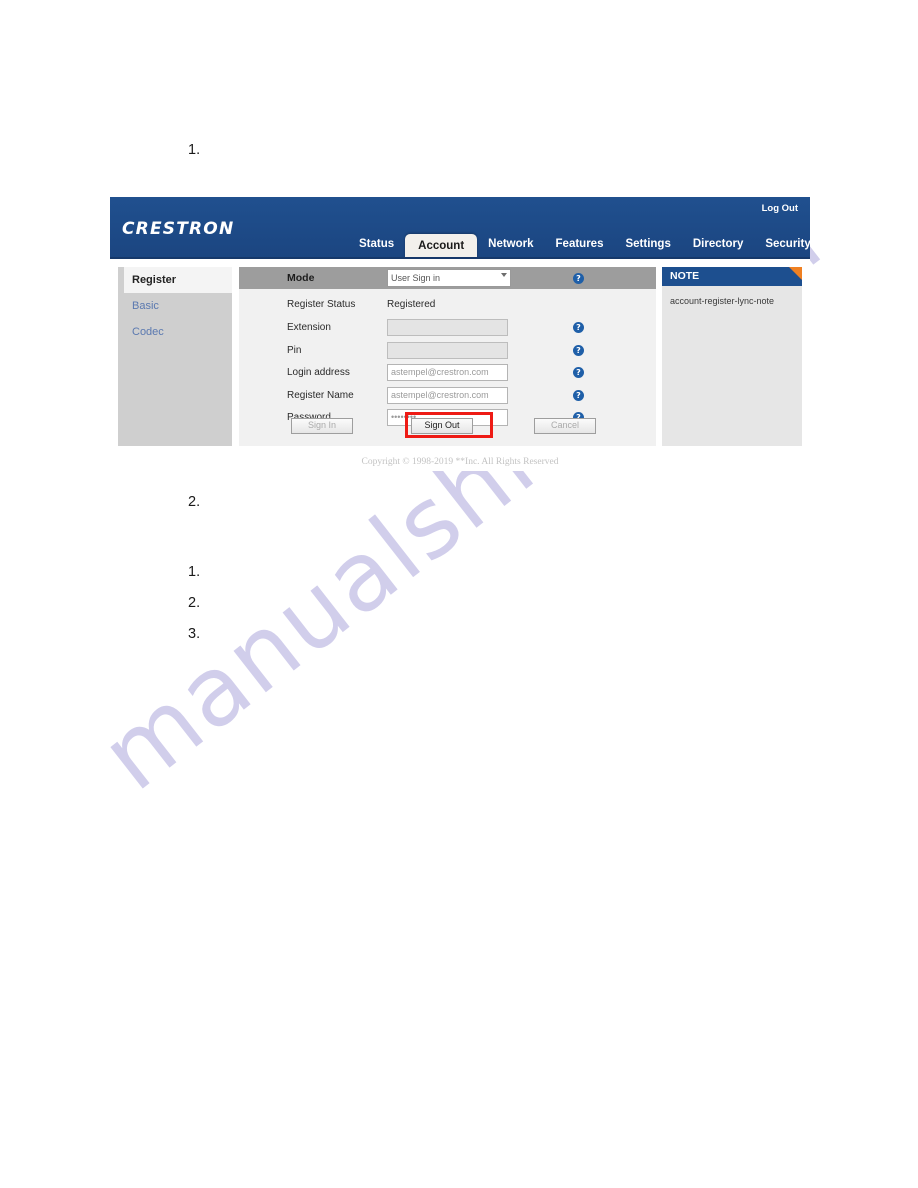 Image resolution: width=918 pixels, height=1188 pixels. What do you see at coordinates (175, 356) in the screenshot?
I see `sidebar: Register Basic Codec` at bounding box center [175, 356].